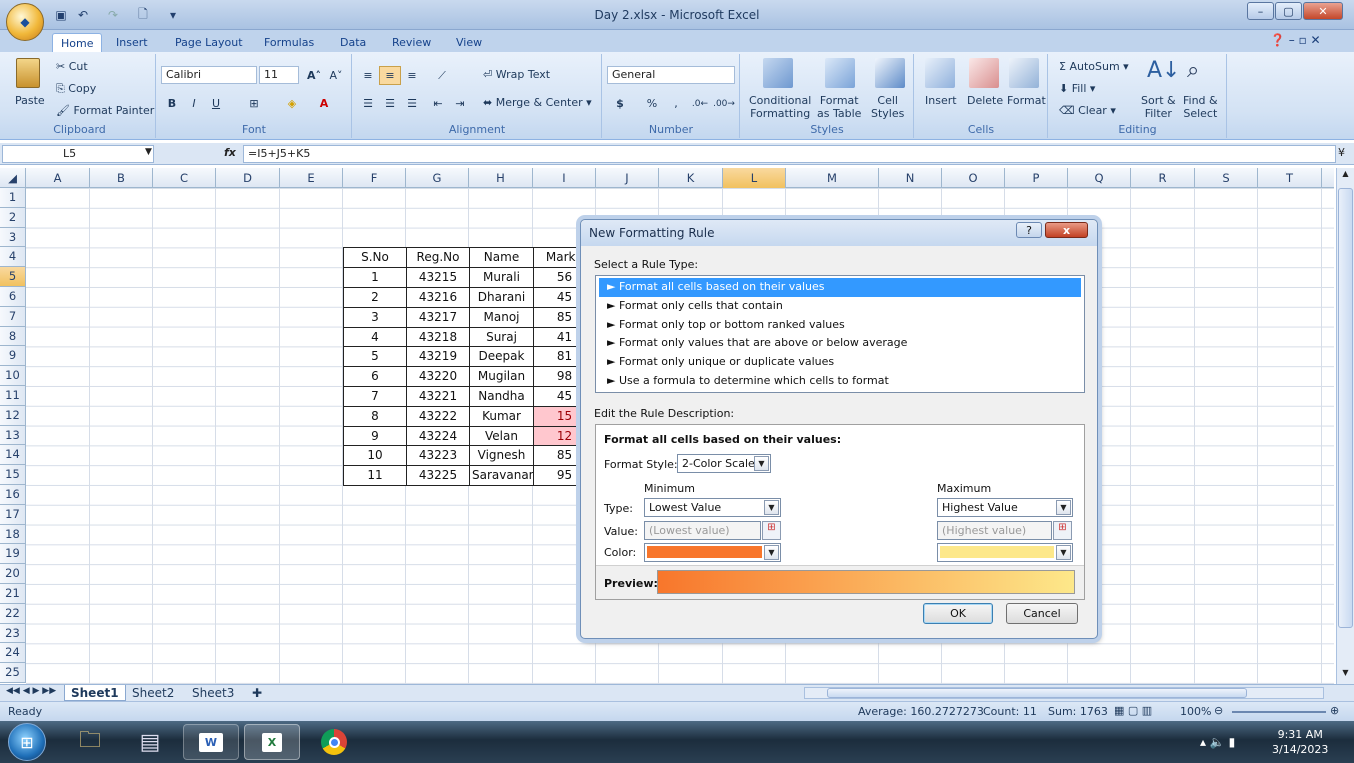 This screenshot has height=763, width=1354. I want to click on zoom-in-icon: ⊕, so click(1334, 710).